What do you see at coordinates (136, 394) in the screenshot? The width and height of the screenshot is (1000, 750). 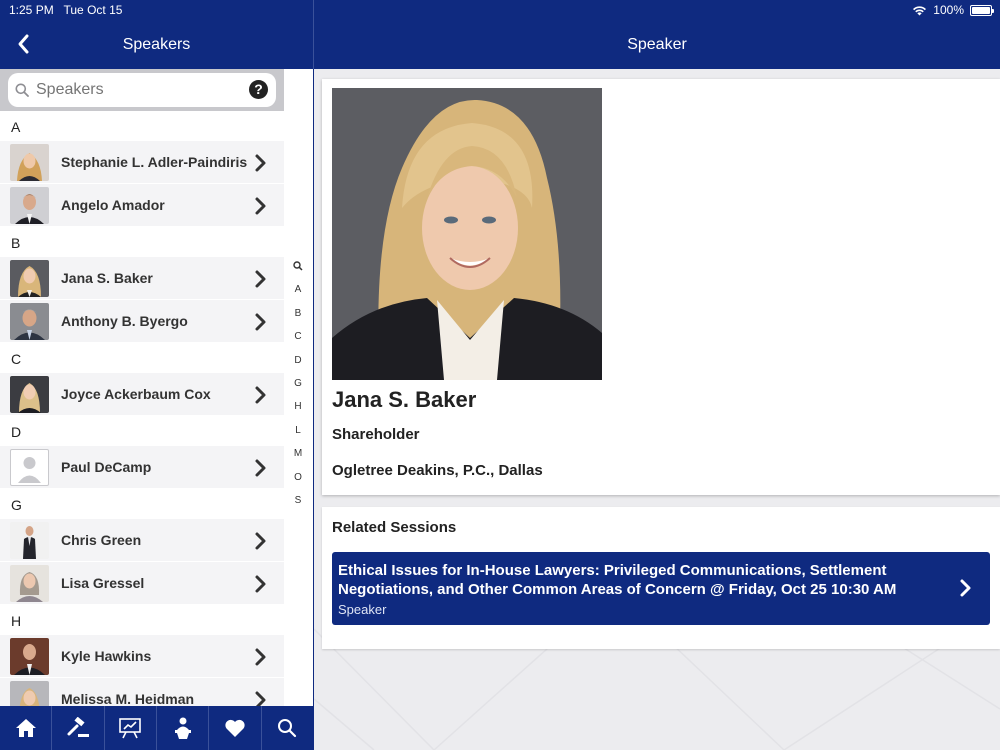 I see `speaker-name: Joyce Ackerbaum Cox` at bounding box center [136, 394].